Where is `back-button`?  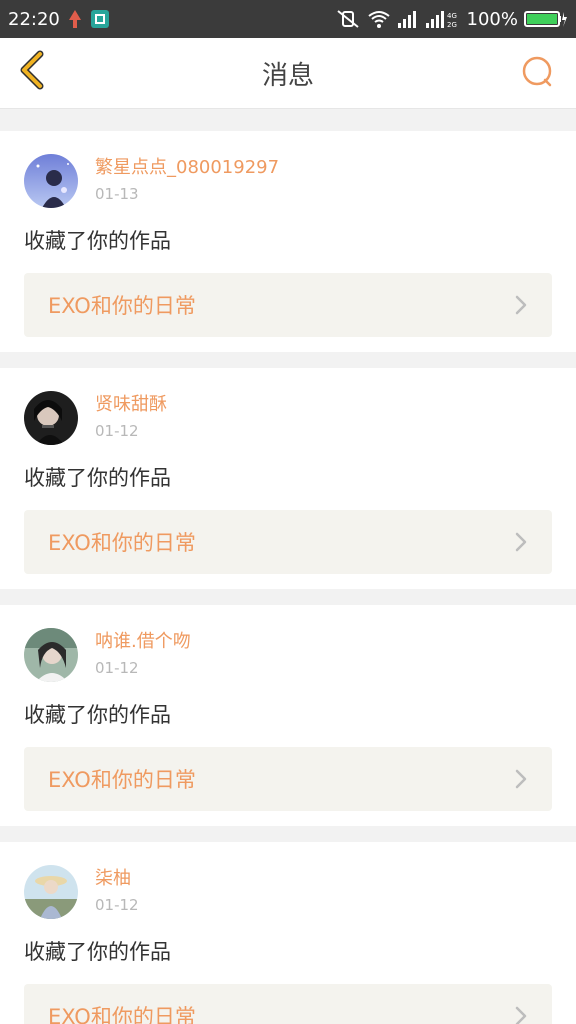 back-button is located at coordinates (32, 72).